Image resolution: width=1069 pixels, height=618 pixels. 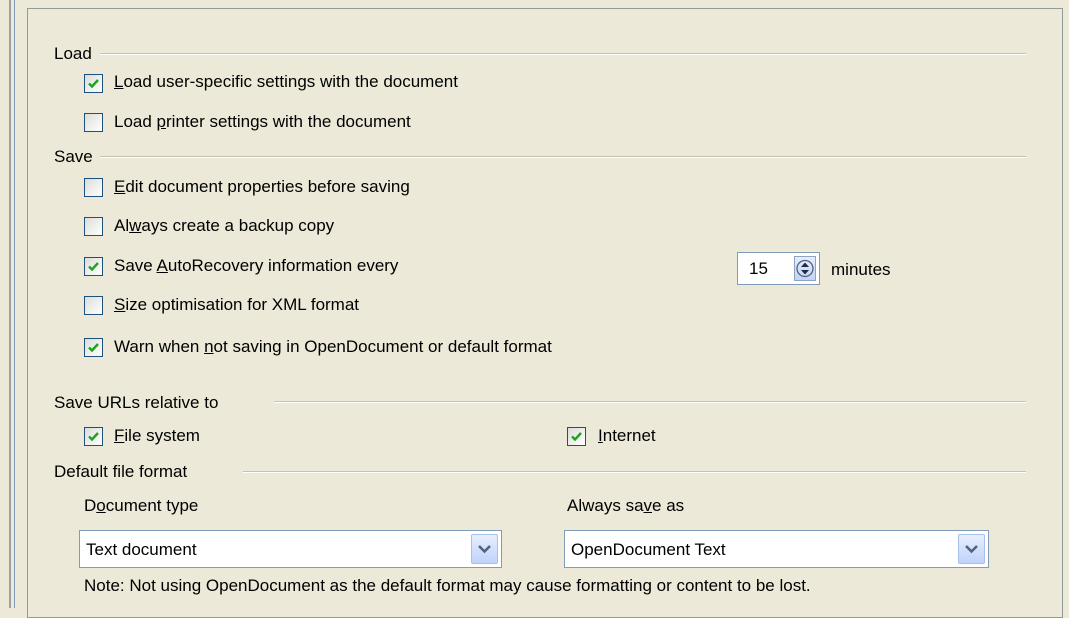 What do you see at coordinates (861, 269) in the screenshot?
I see `minutes-label: minutes` at bounding box center [861, 269].